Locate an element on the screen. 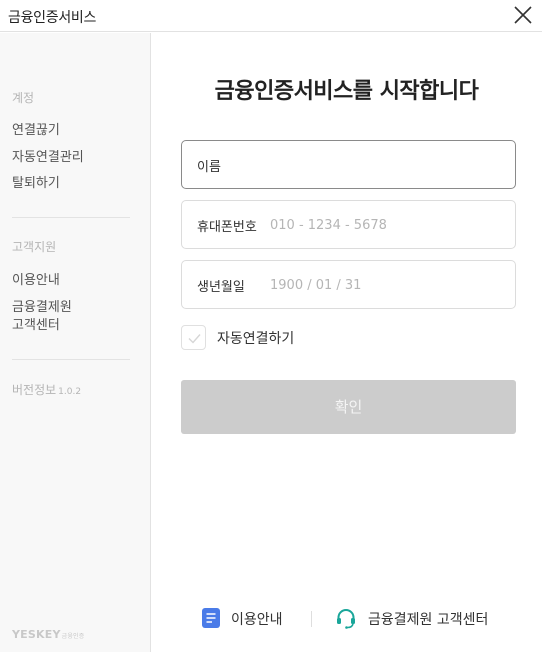 This screenshot has height=652, width=542. checkbox-box is located at coordinates (193, 337).